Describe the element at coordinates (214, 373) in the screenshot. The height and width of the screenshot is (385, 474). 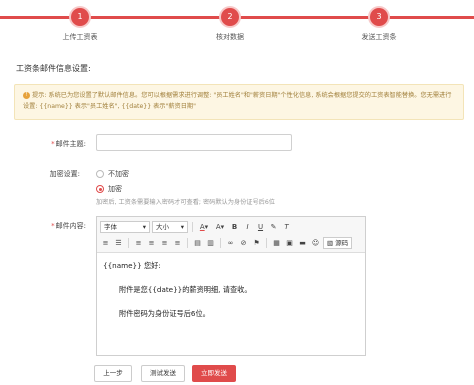
I see `send-now-button: 立即发送` at that location.